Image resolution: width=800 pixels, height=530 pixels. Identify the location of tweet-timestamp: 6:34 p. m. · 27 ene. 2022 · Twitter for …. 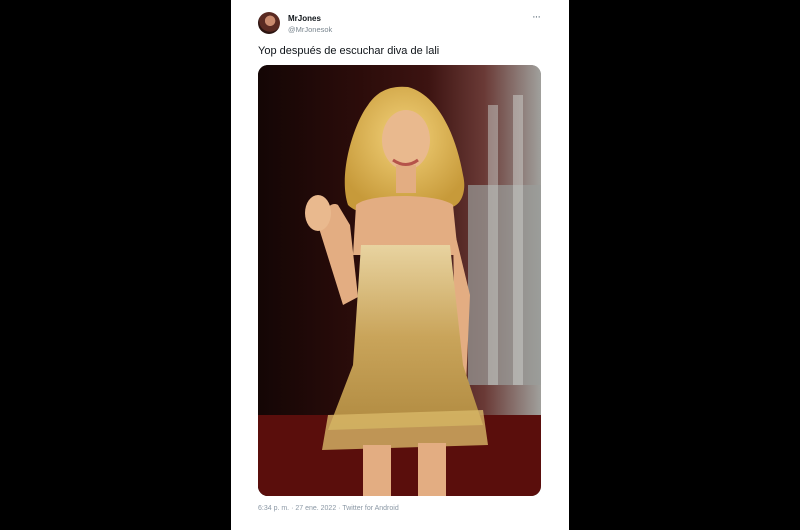
(328, 508).